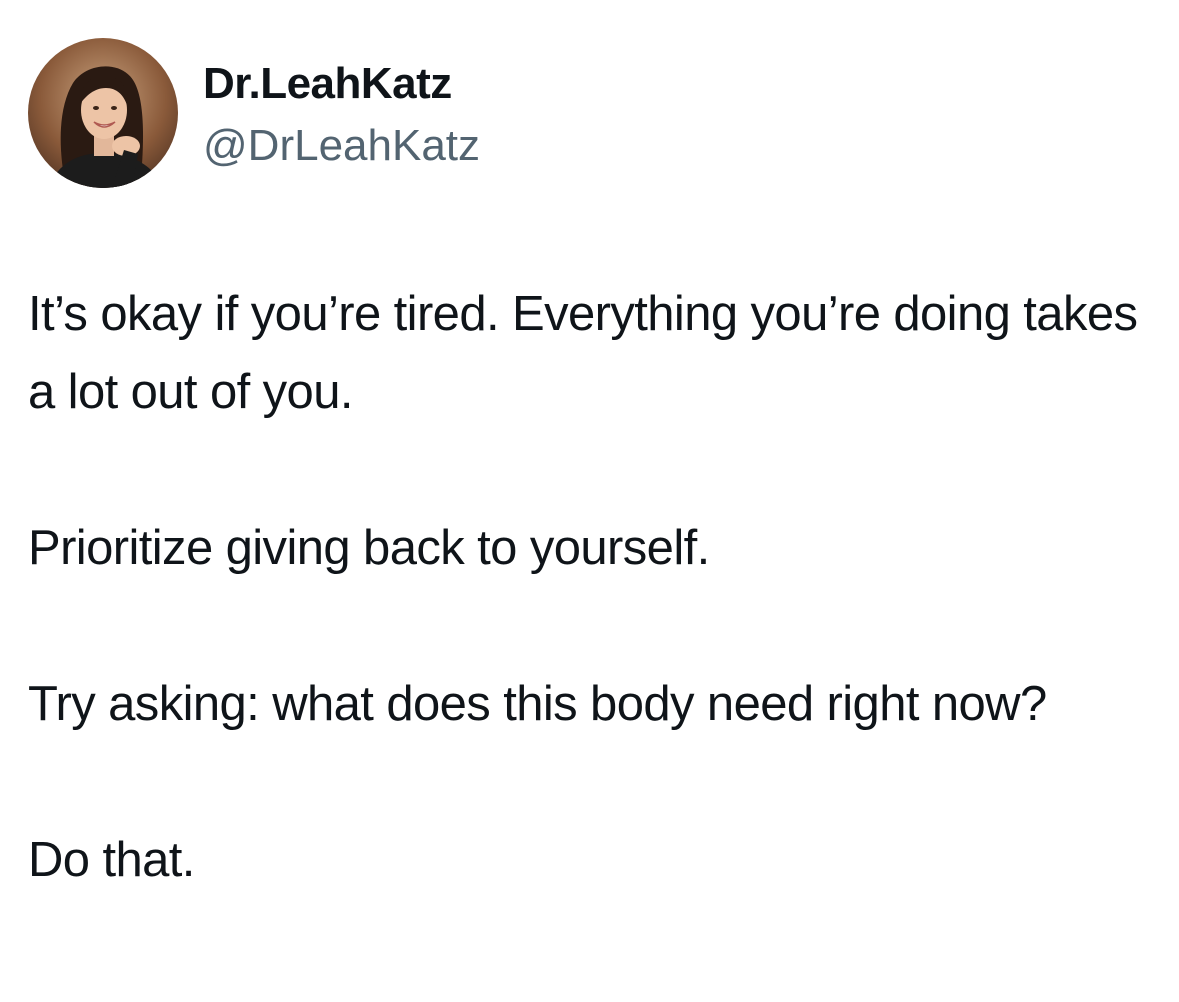 The height and width of the screenshot is (1002, 1179). Describe the element at coordinates (111, 860) in the screenshot. I see `tweet-paragraph: Do that.` at that location.